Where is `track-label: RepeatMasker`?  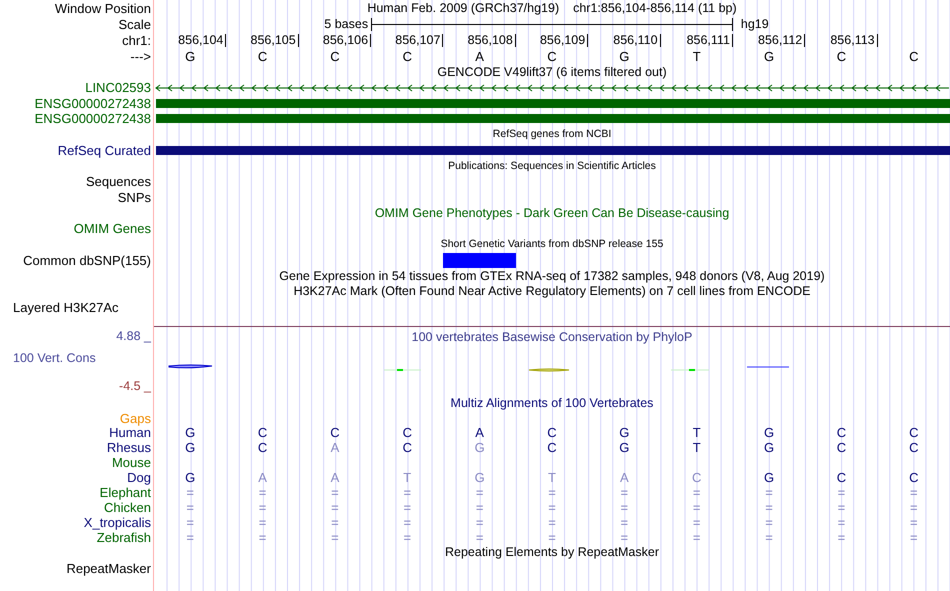
track-label: RepeatMasker is located at coordinates (108, 568).